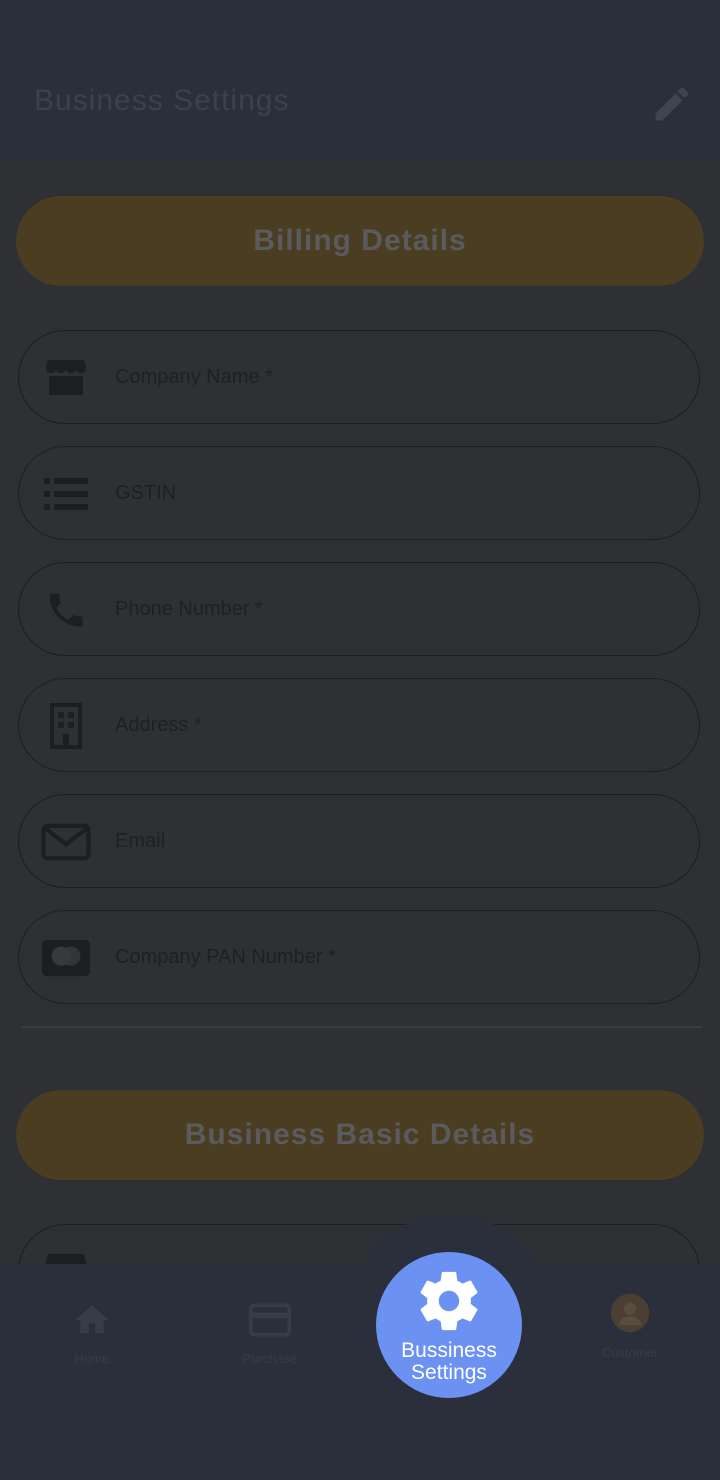 This screenshot has width=720, height=1480. I want to click on nav-item-purchase: Purchase, so click(270, 1333).